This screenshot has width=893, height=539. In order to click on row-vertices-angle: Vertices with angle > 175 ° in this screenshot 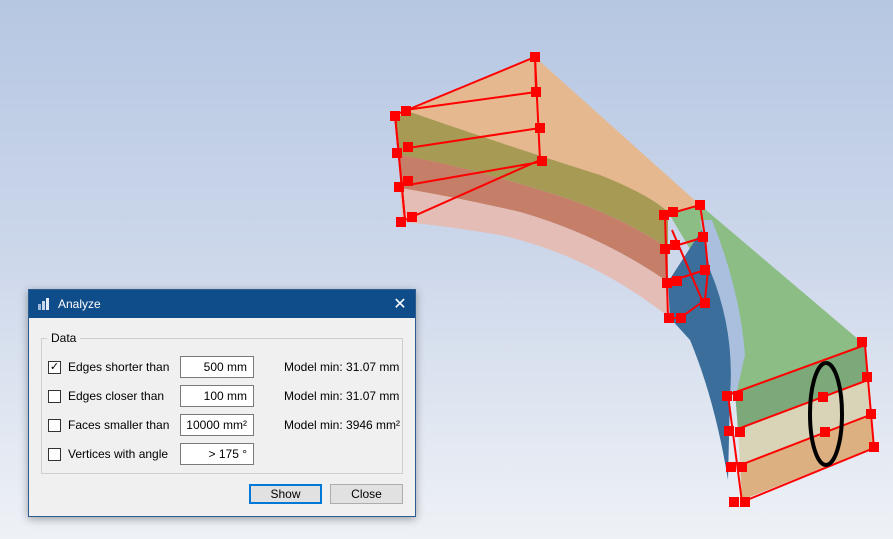, I will do `click(166, 454)`.